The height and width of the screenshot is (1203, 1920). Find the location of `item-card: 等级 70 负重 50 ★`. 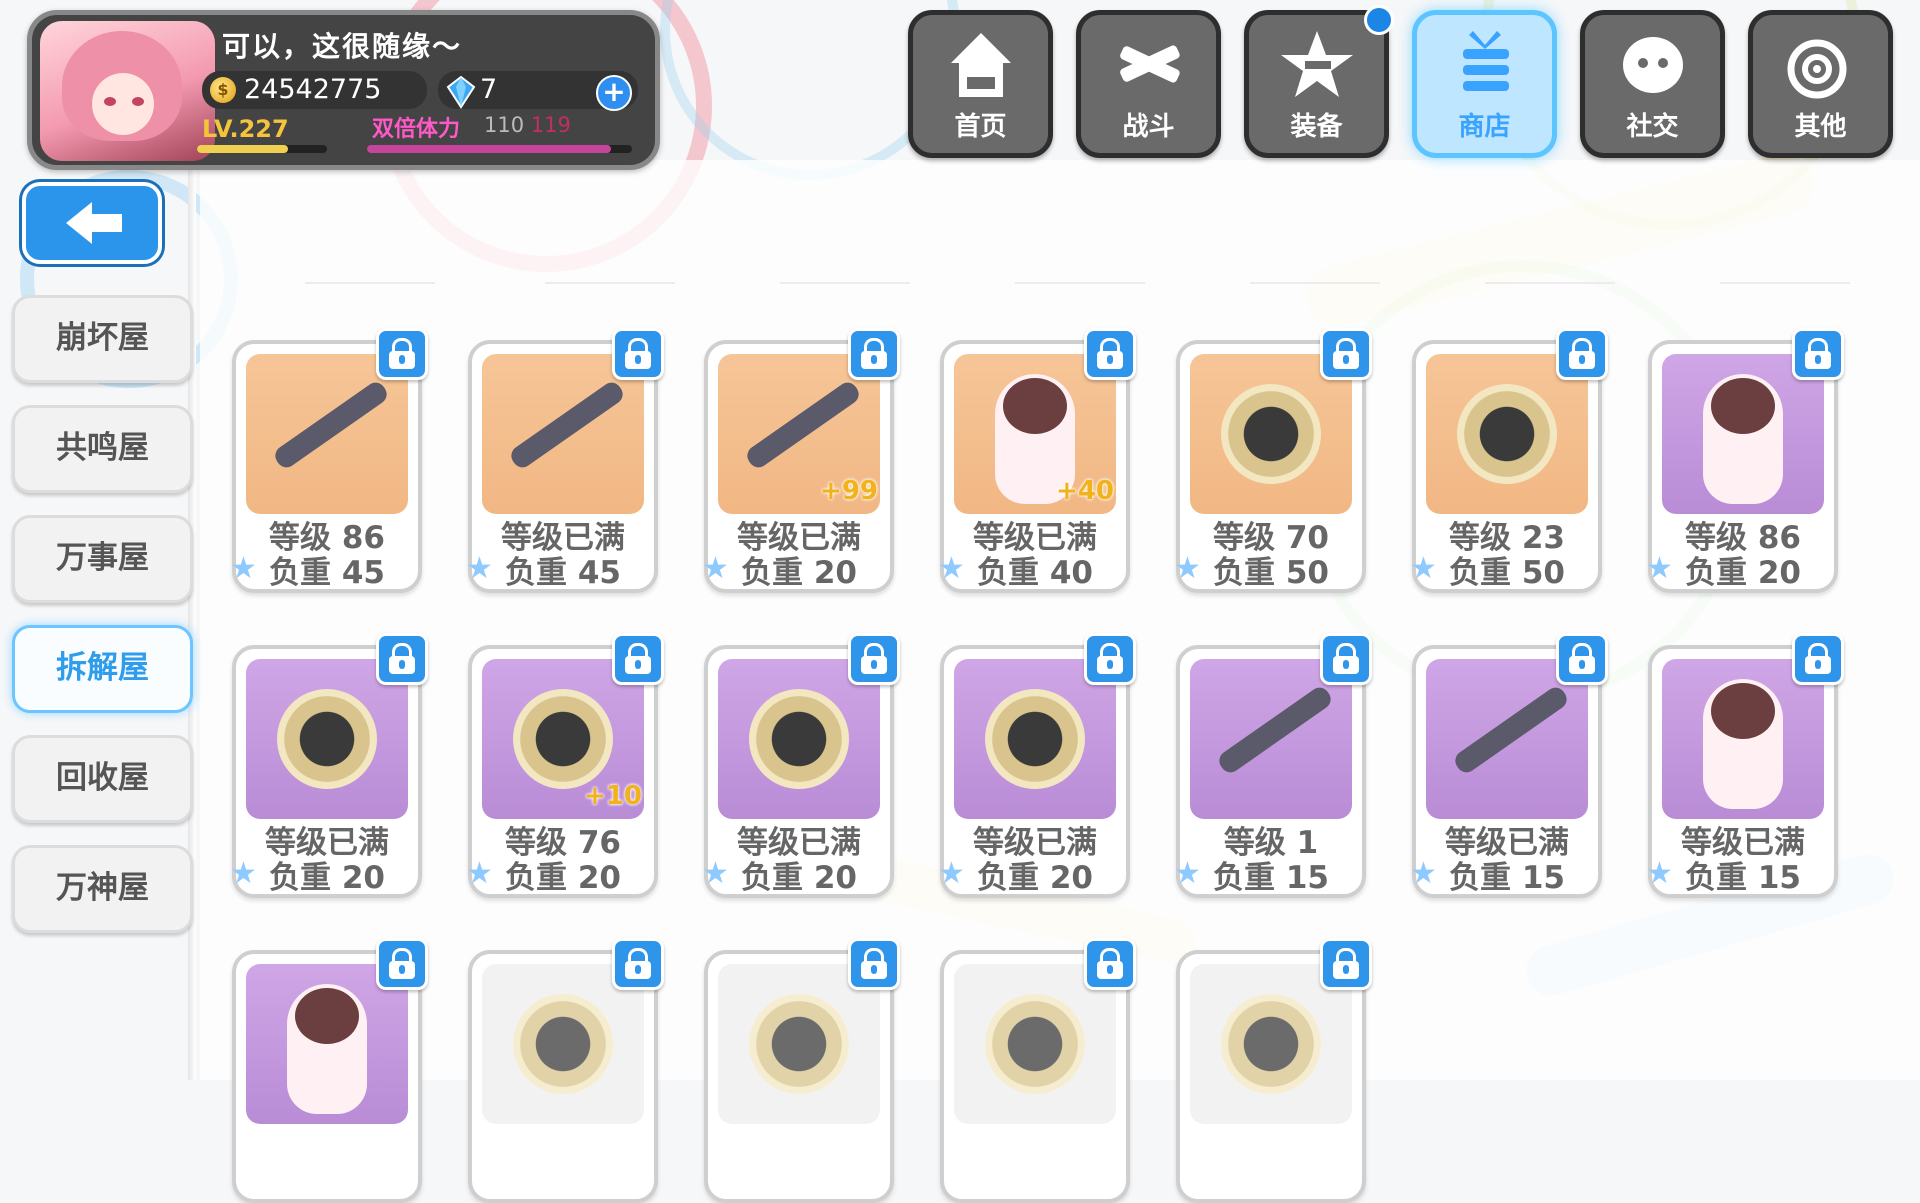

item-card: 等级 70 负重 50 ★ is located at coordinates (1273, 460).